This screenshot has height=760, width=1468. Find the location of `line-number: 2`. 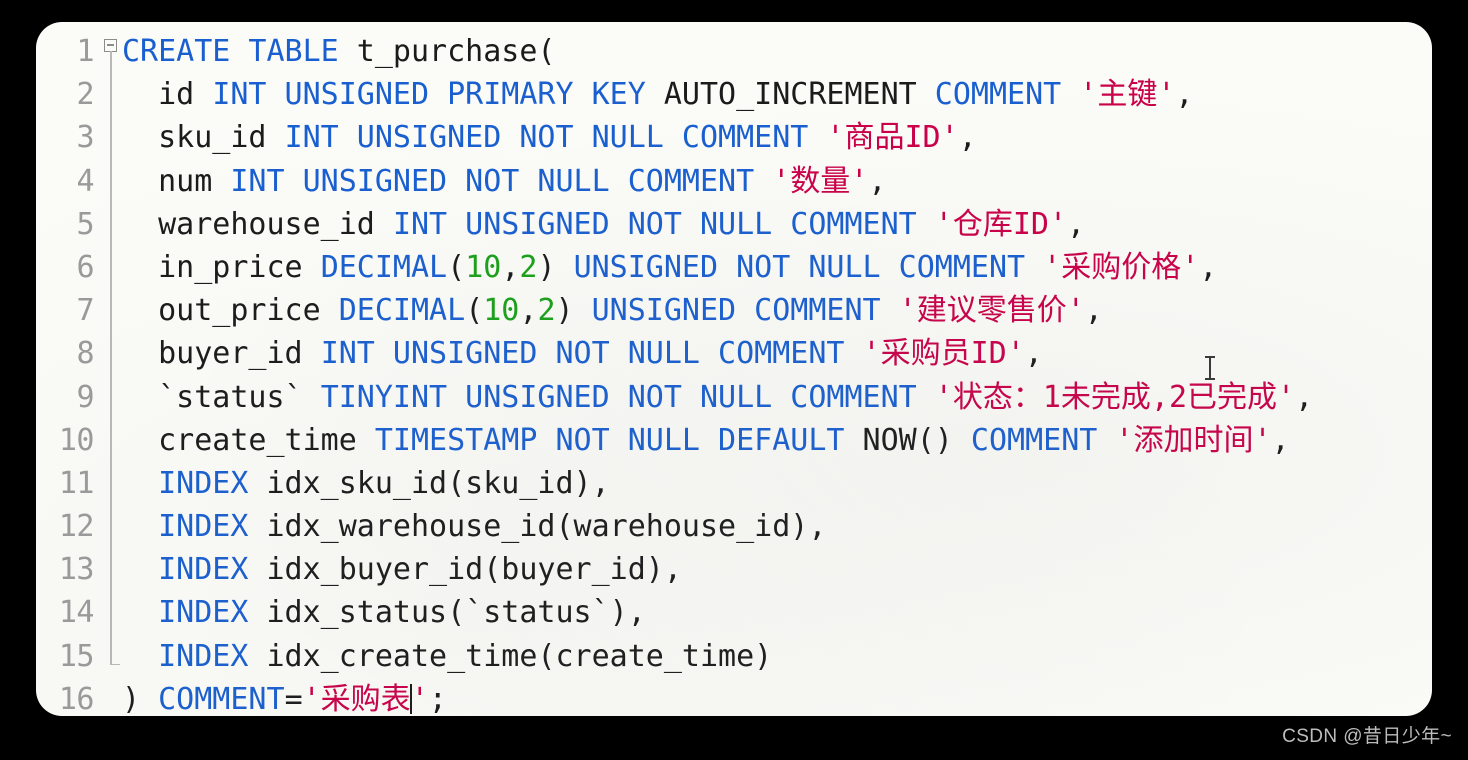

line-number: 2 is located at coordinates (85, 95).